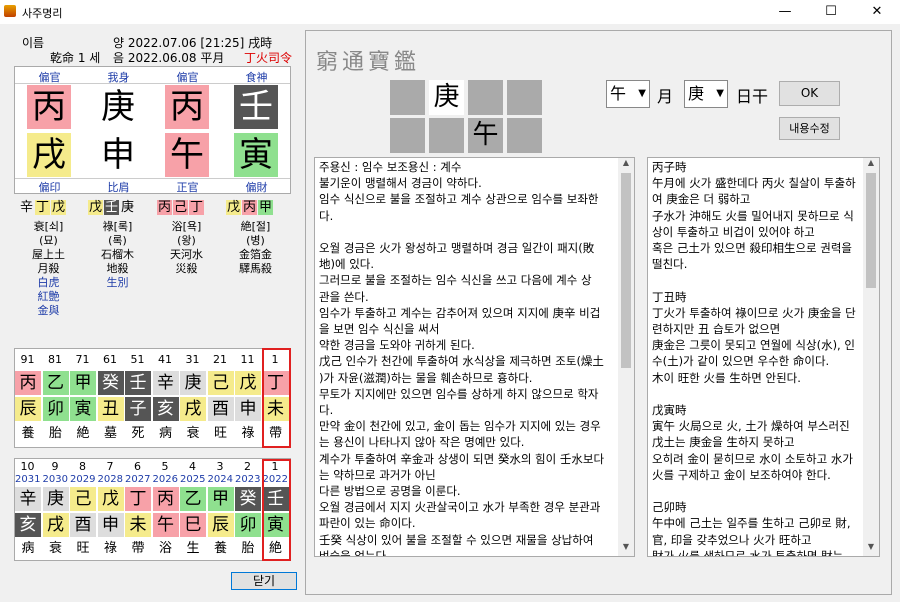  Describe the element at coordinates (193, 433) in the screenshot. I see `daeun-state: 衰` at that location.